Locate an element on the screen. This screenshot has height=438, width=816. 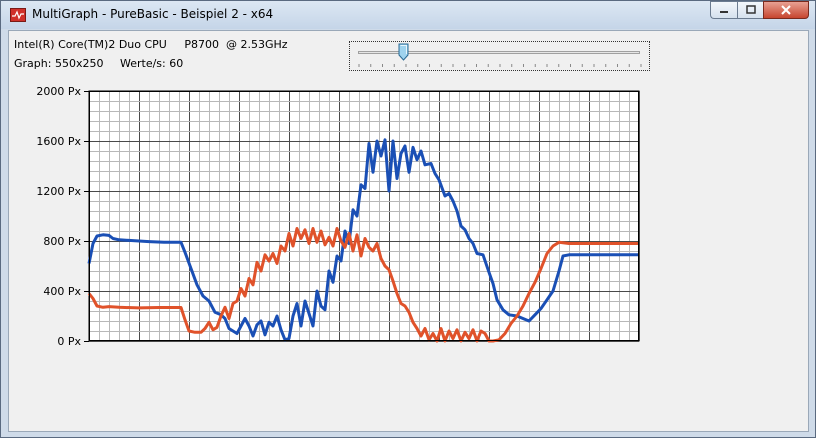
y-tick-label: 2000 Px is located at coordinates (58, 91).